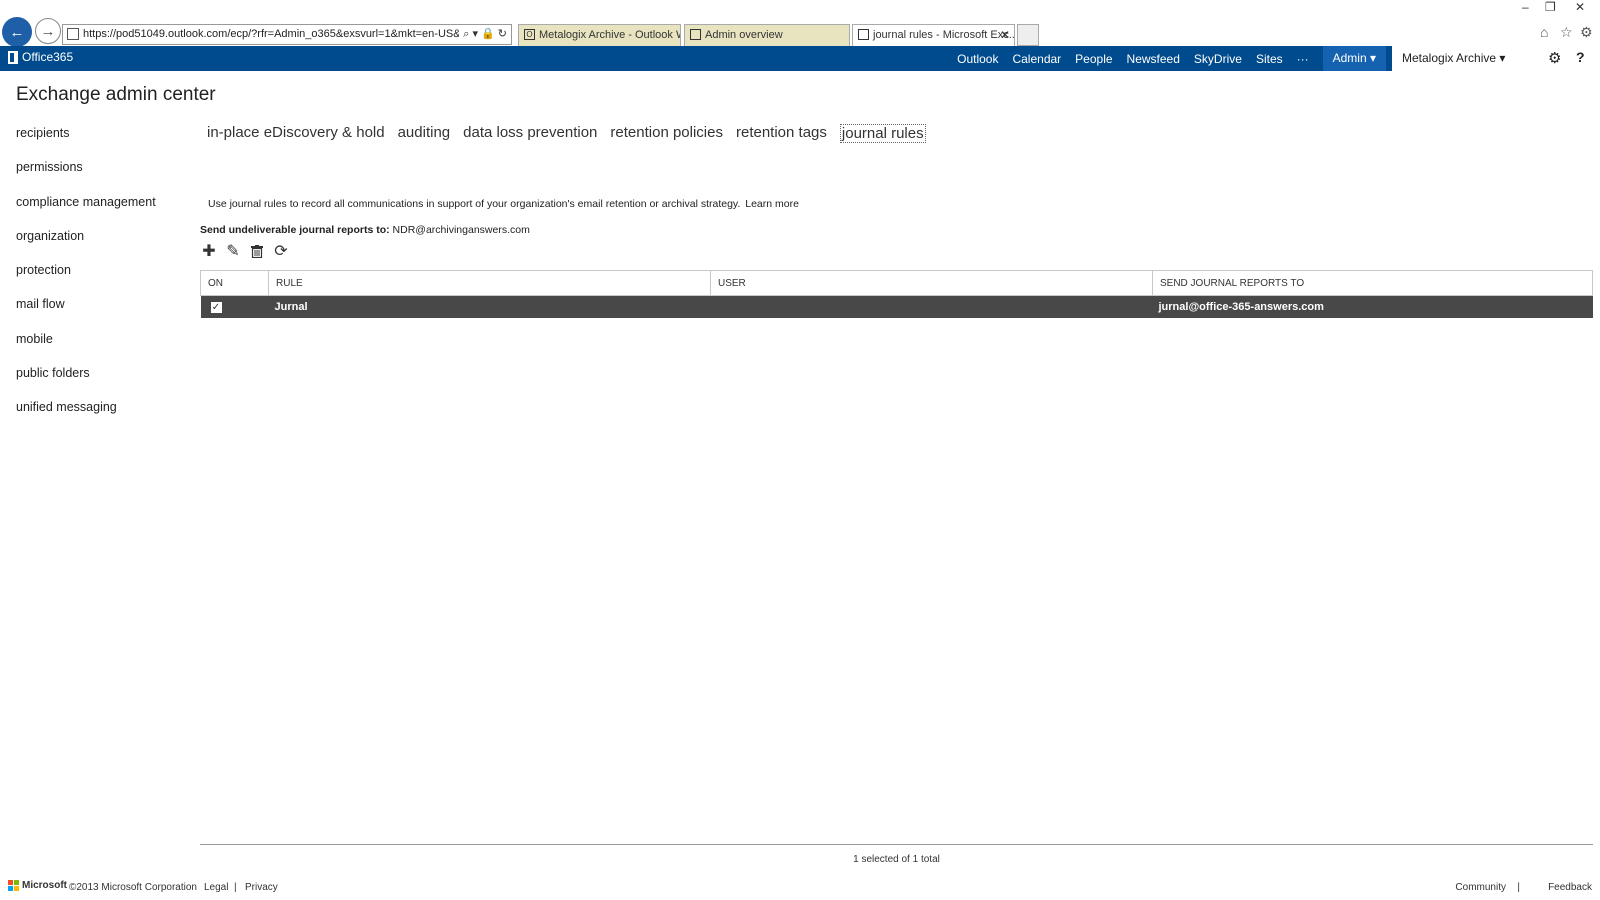  I want to click on refresh-icon: ⟳, so click(281, 251).